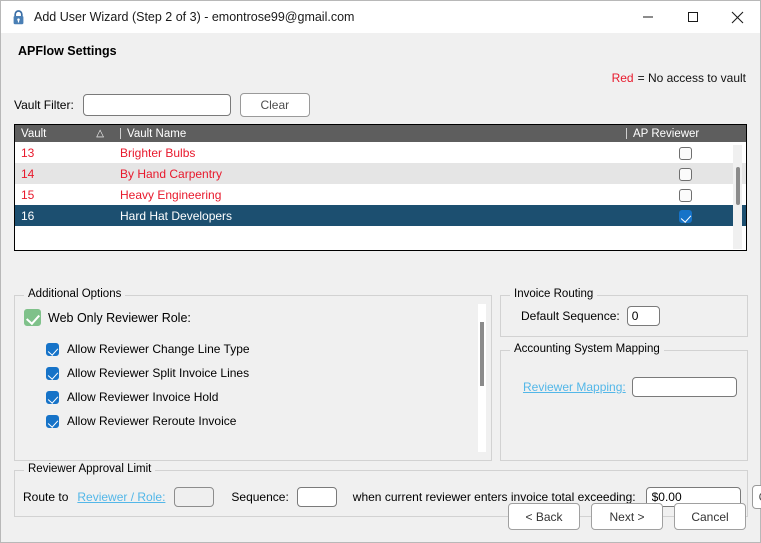 The image size is (761, 543). Describe the element at coordinates (316, 497) in the screenshot. I see `sequence-input` at that location.